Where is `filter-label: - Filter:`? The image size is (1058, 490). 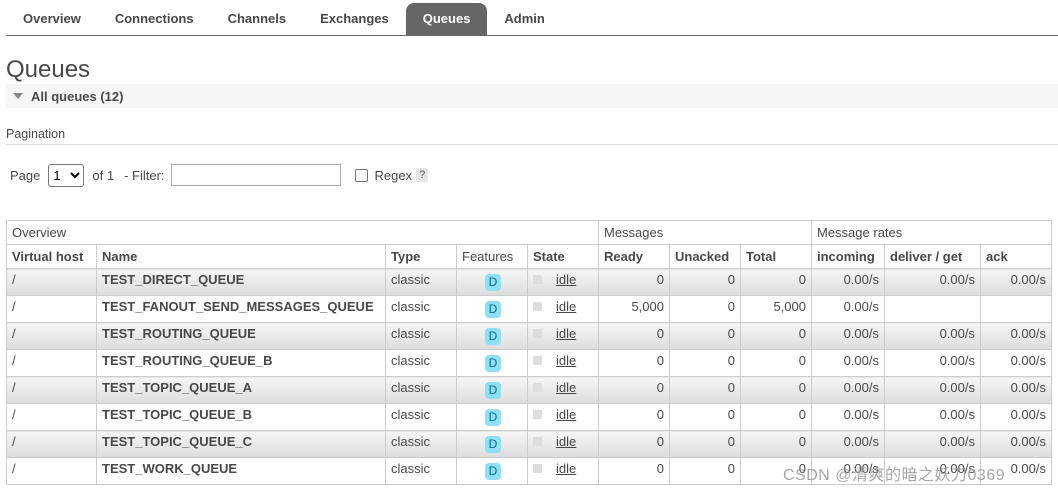
filter-label: - Filter: is located at coordinates (144, 175).